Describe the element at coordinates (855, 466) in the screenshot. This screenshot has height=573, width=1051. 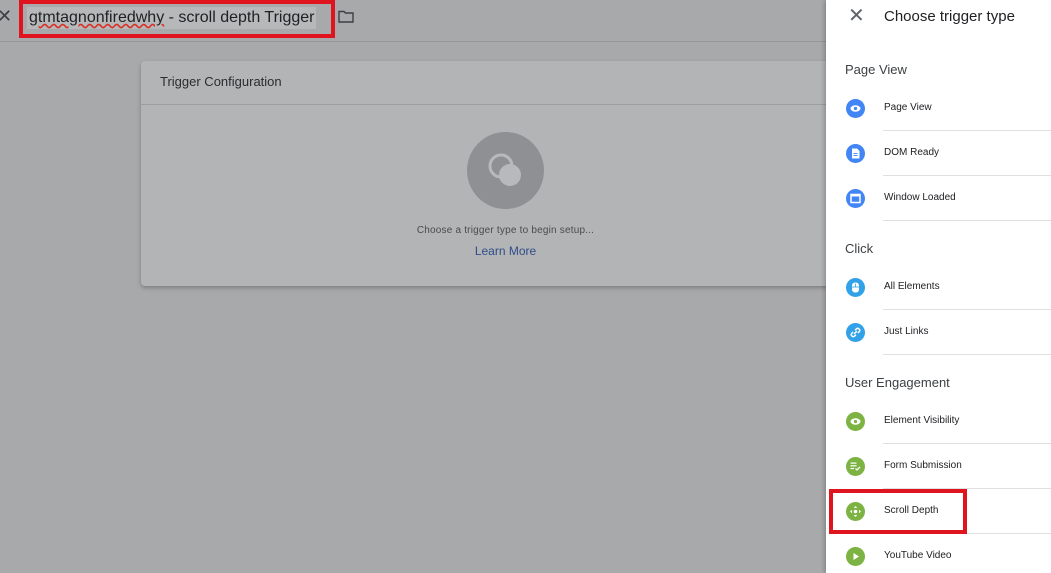
I see `form-icon` at that location.